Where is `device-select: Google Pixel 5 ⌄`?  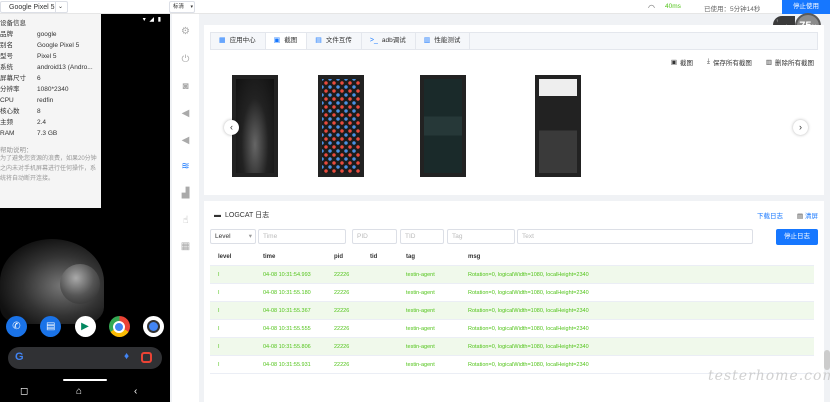 device-select: Google Pixel 5 ⌄ is located at coordinates (34, 7).